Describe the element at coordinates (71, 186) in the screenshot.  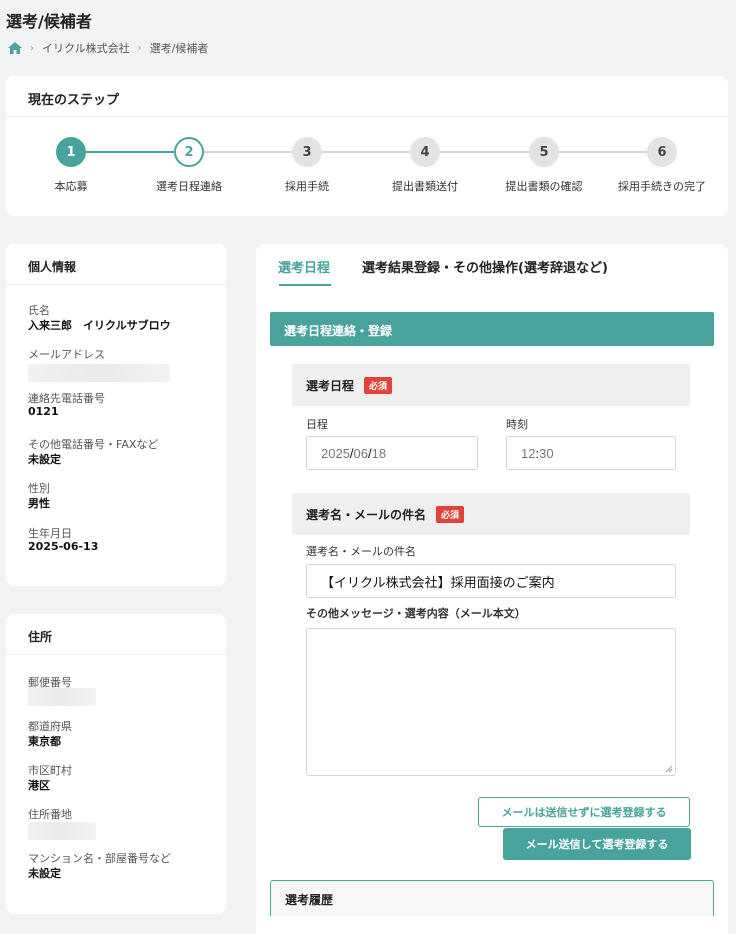
I see `step-label-1: 本応募` at that location.